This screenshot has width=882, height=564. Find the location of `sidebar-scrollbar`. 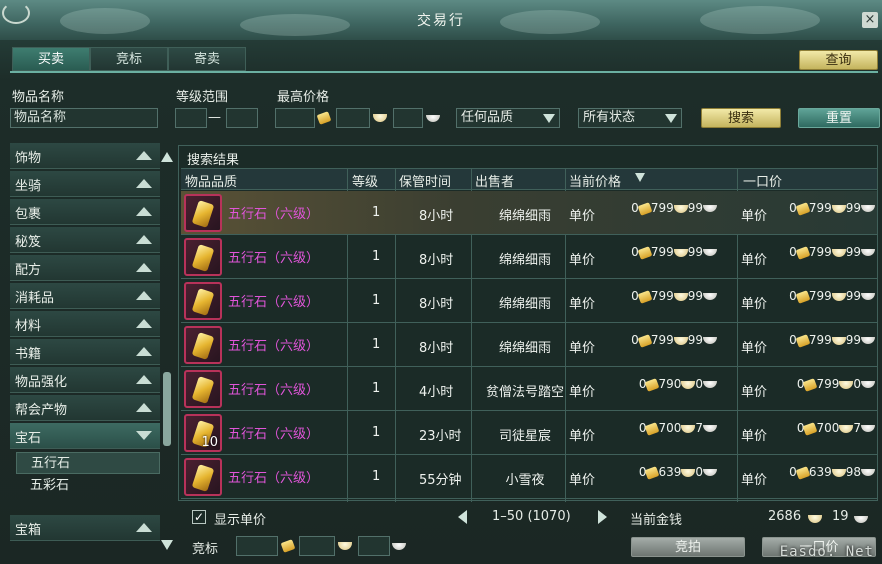

sidebar-scrollbar is located at coordinates (167, 351).